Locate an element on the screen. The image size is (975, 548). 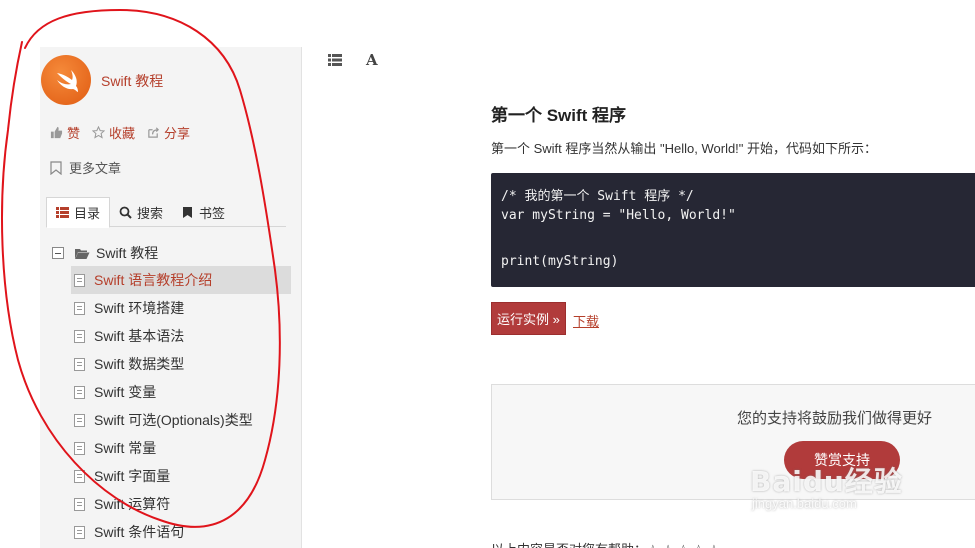
list-item: Swift 变量 is located at coordinates (181, 392).